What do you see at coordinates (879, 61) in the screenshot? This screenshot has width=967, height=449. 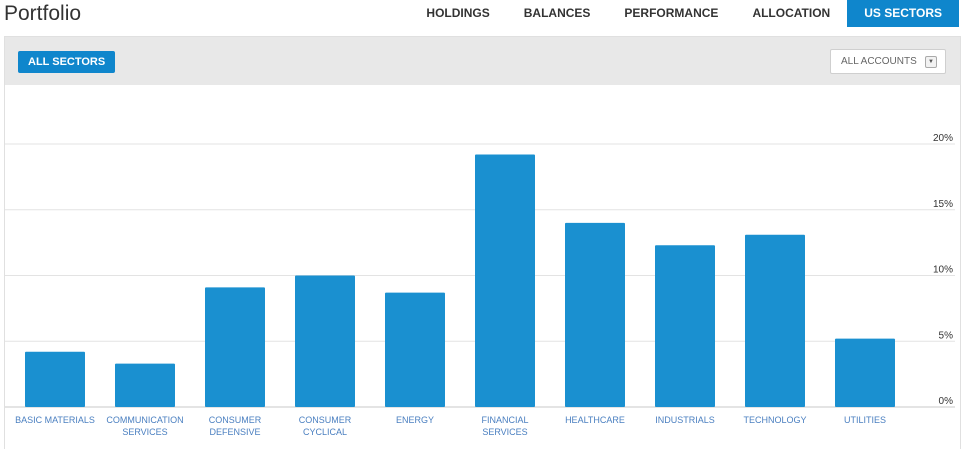 I see `accounts-dropdown-label: ALL ACCOUNTS` at bounding box center [879, 61].